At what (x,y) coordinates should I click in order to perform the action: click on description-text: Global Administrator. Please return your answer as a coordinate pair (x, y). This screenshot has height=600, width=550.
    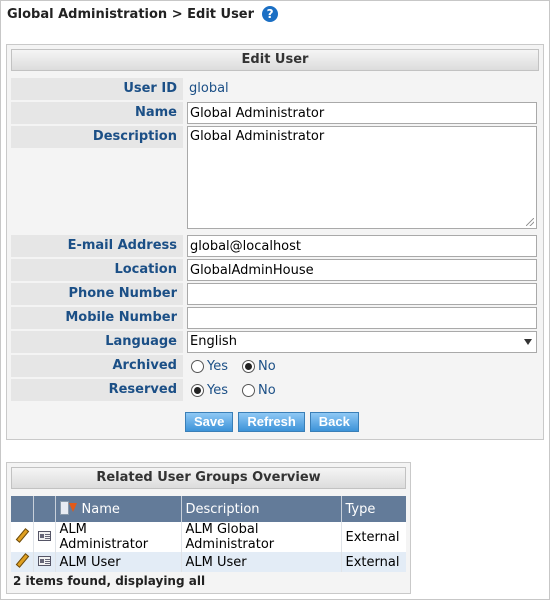
    Looking at the image, I should click on (257, 136).